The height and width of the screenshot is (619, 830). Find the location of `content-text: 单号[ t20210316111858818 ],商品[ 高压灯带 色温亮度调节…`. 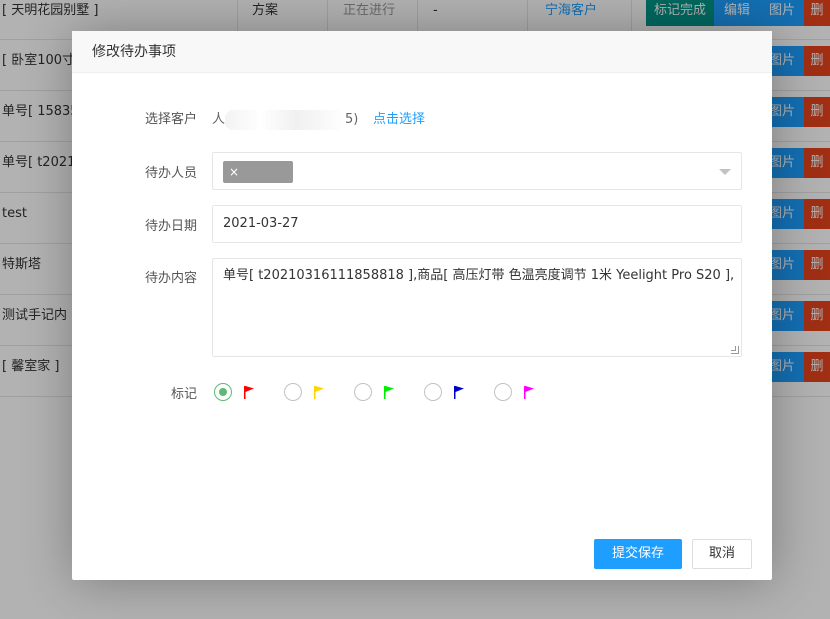

content-text: 单号[ t20210316111858818 ],商品[ 高压灯带 色温亮度调节… is located at coordinates (479, 275).